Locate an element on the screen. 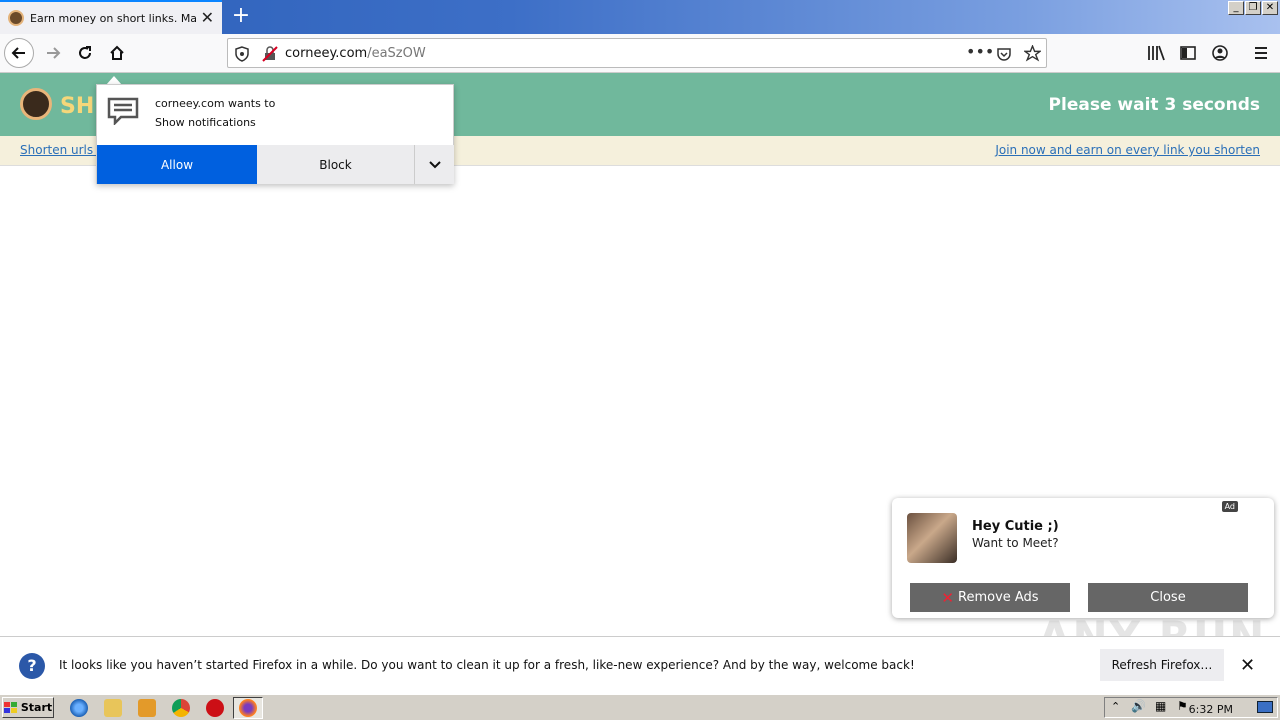 The height and width of the screenshot is (720, 1280). opera-icon is located at coordinates (215, 708).